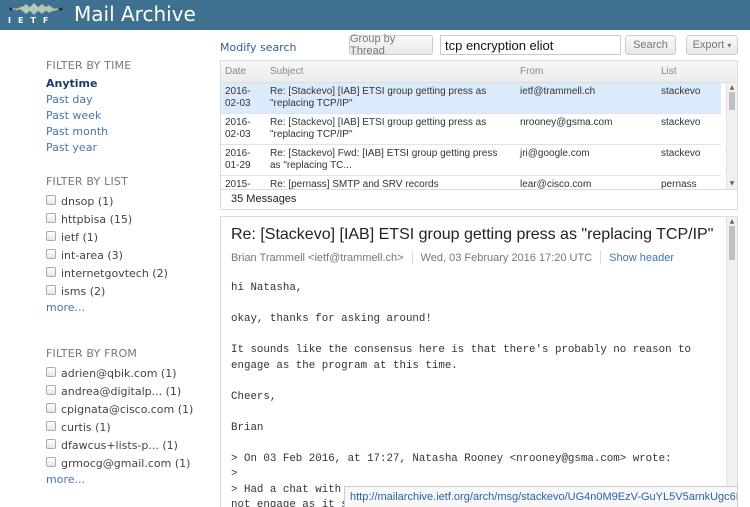 This screenshot has height=507, width=750. What do you see at coordinates (119, 445) in the screenshot?
I see `from-filter-label: dfawcus+lists-p... (1)` at bounding box center [119, 445].